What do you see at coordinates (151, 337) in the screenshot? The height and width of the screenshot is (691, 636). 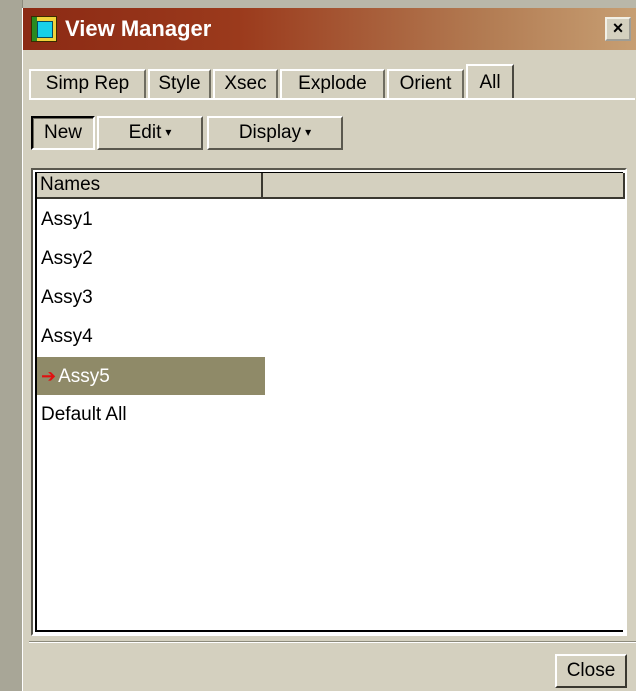 I see `list-item-assy4: Assy4` at bounding box center [151, 337].